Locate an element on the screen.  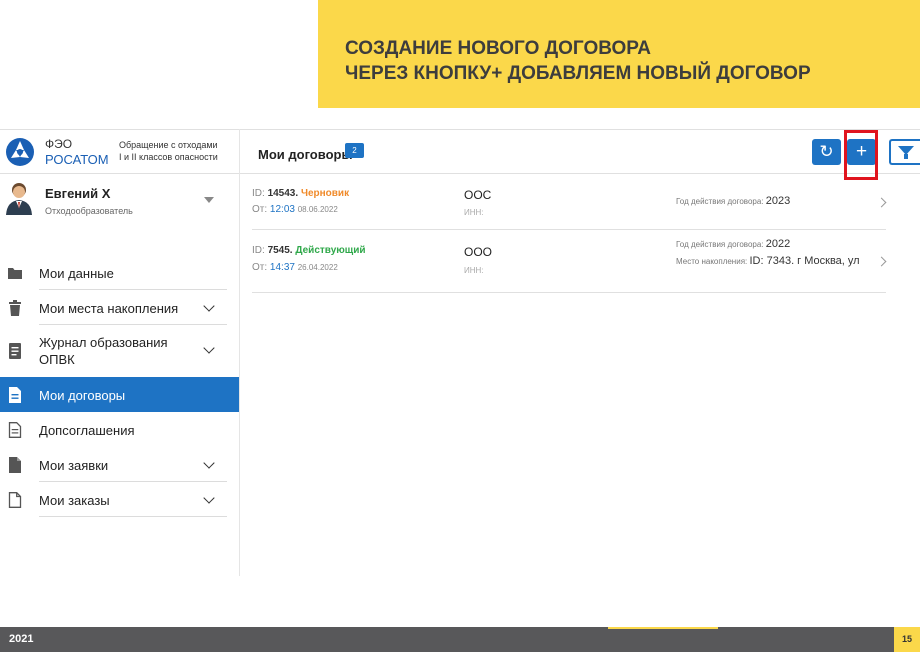
year-value: 2023 is located at coordinates (778, 201).